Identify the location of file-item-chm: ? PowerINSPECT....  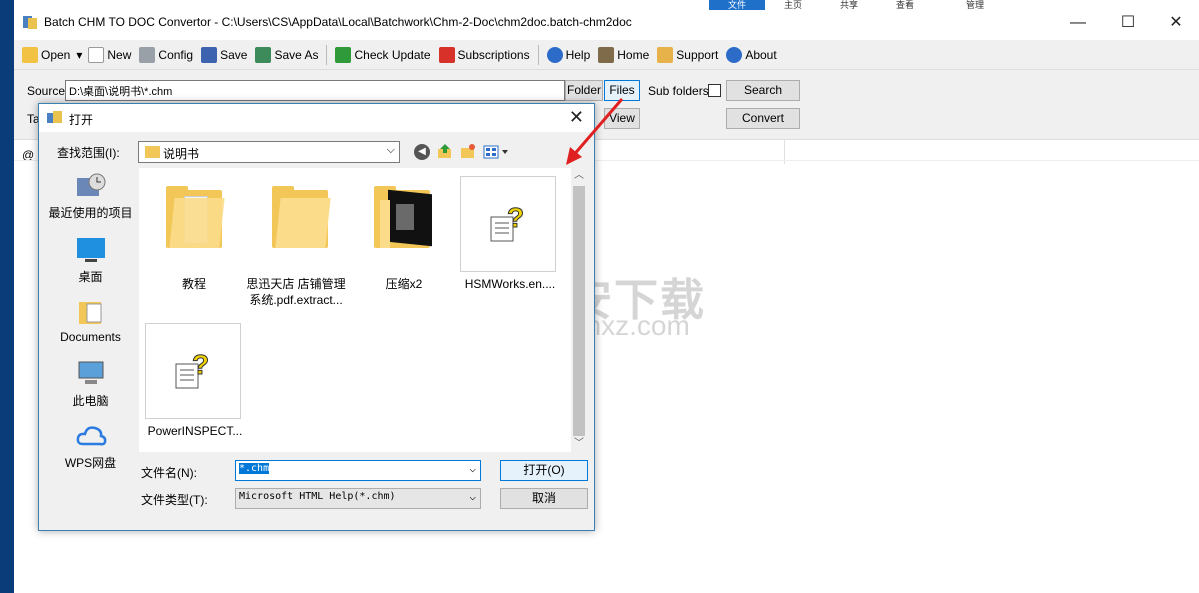
(195, 382).